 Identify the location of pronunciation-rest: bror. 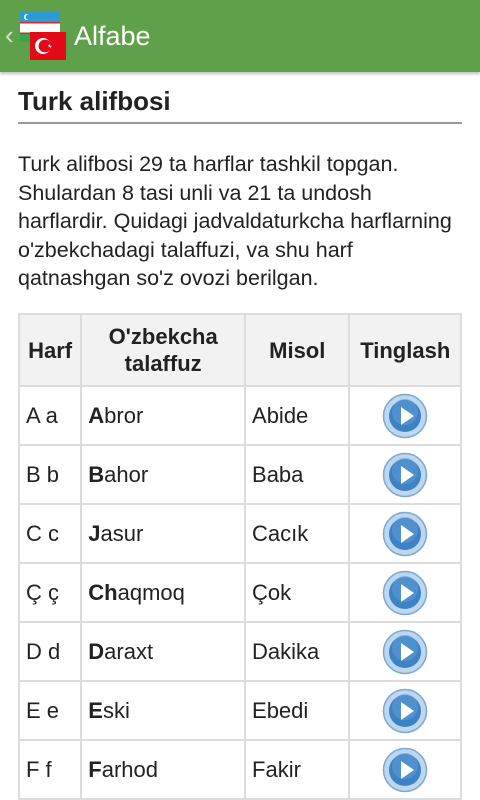
(124, 415).